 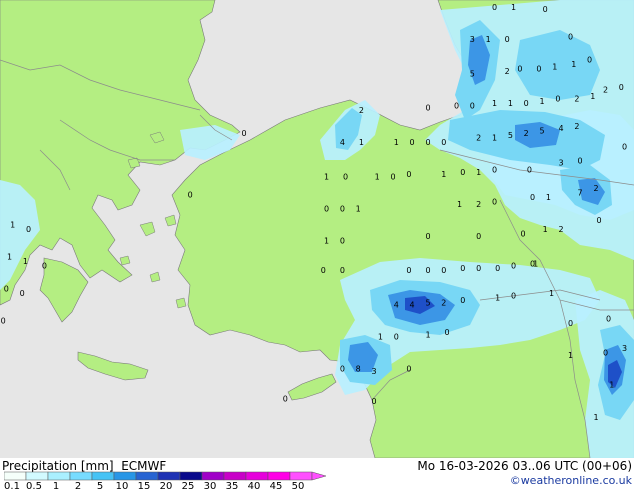 I want to click on grid-value-90: 0, so click(x=22, y=293).